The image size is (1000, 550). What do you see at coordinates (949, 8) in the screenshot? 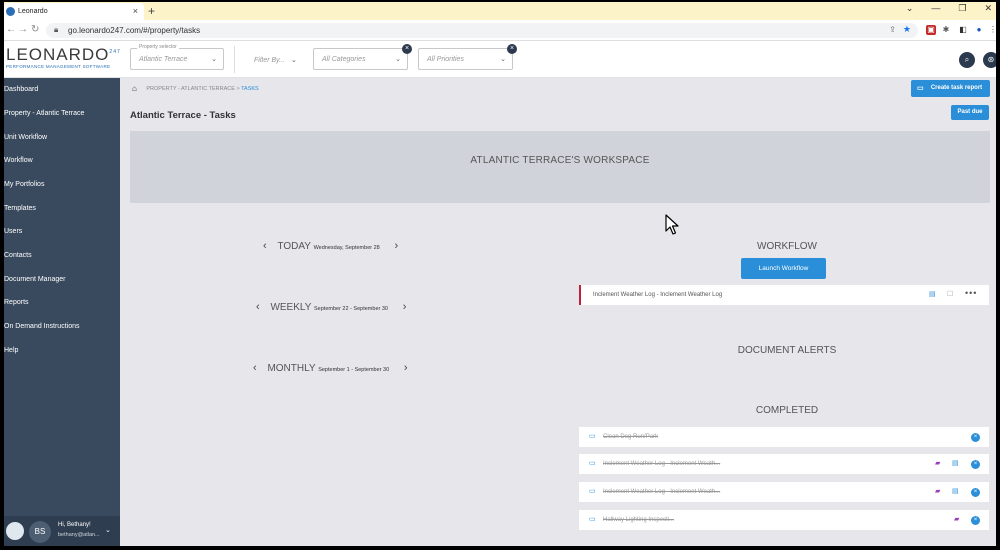
I see `window-controls: ⌄ — ❐ ✕` at bounding box center [949, 8].